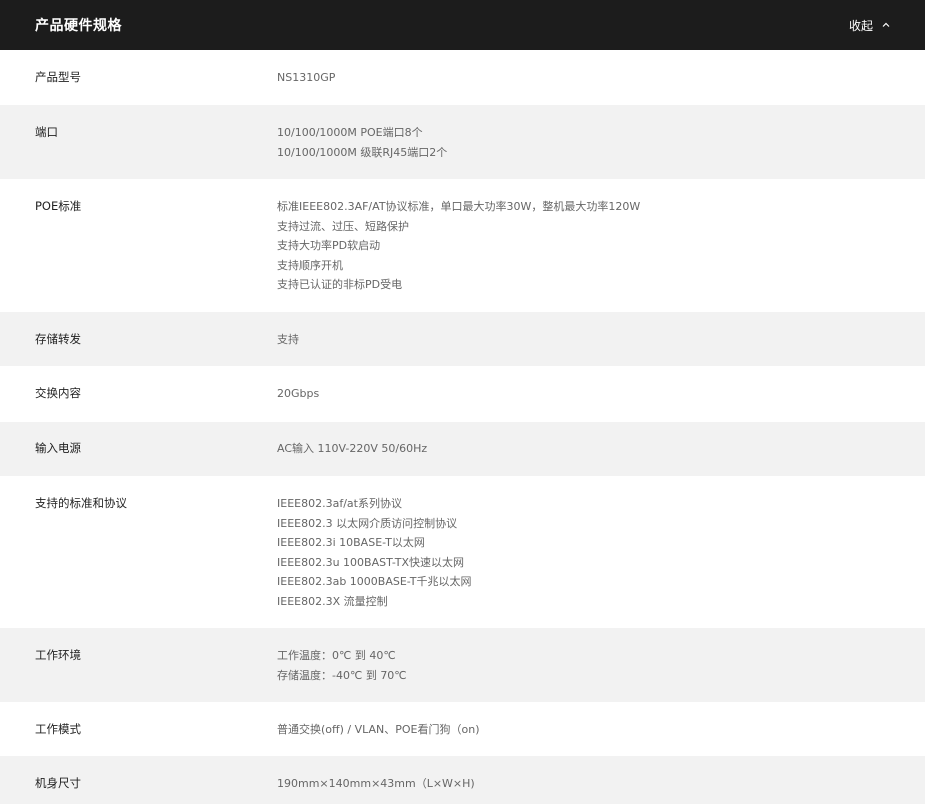 This screenshot has height=804, width=925. What do you see at coordinates (340, 285) in the screenshot?
I see `spec-value-line: 支持已认证的非标PD受电` at bounding box center [340, 285].